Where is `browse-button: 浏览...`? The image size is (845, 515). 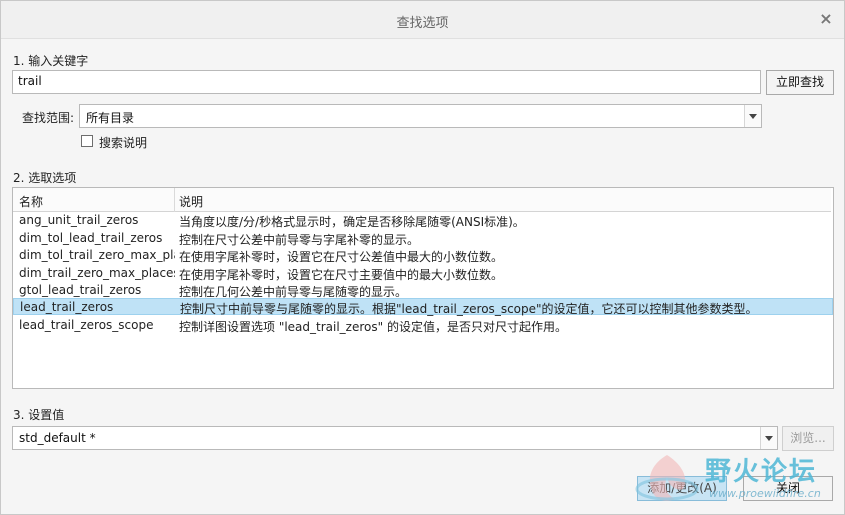 browse-button: 浏览... is located at coordinates (808, 438).